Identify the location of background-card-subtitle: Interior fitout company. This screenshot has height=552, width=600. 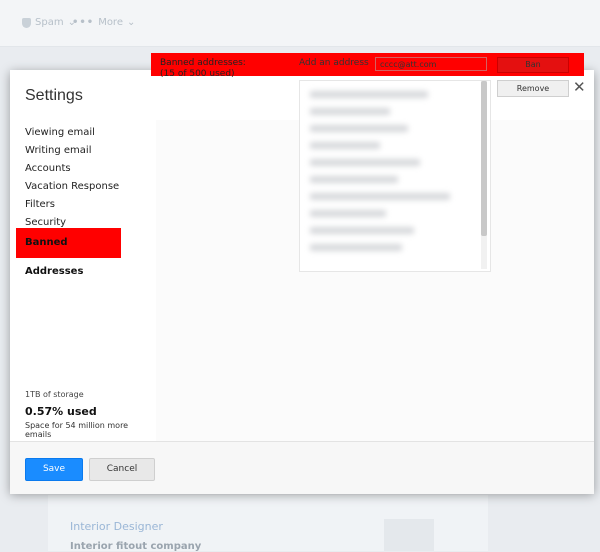
(136, 546).